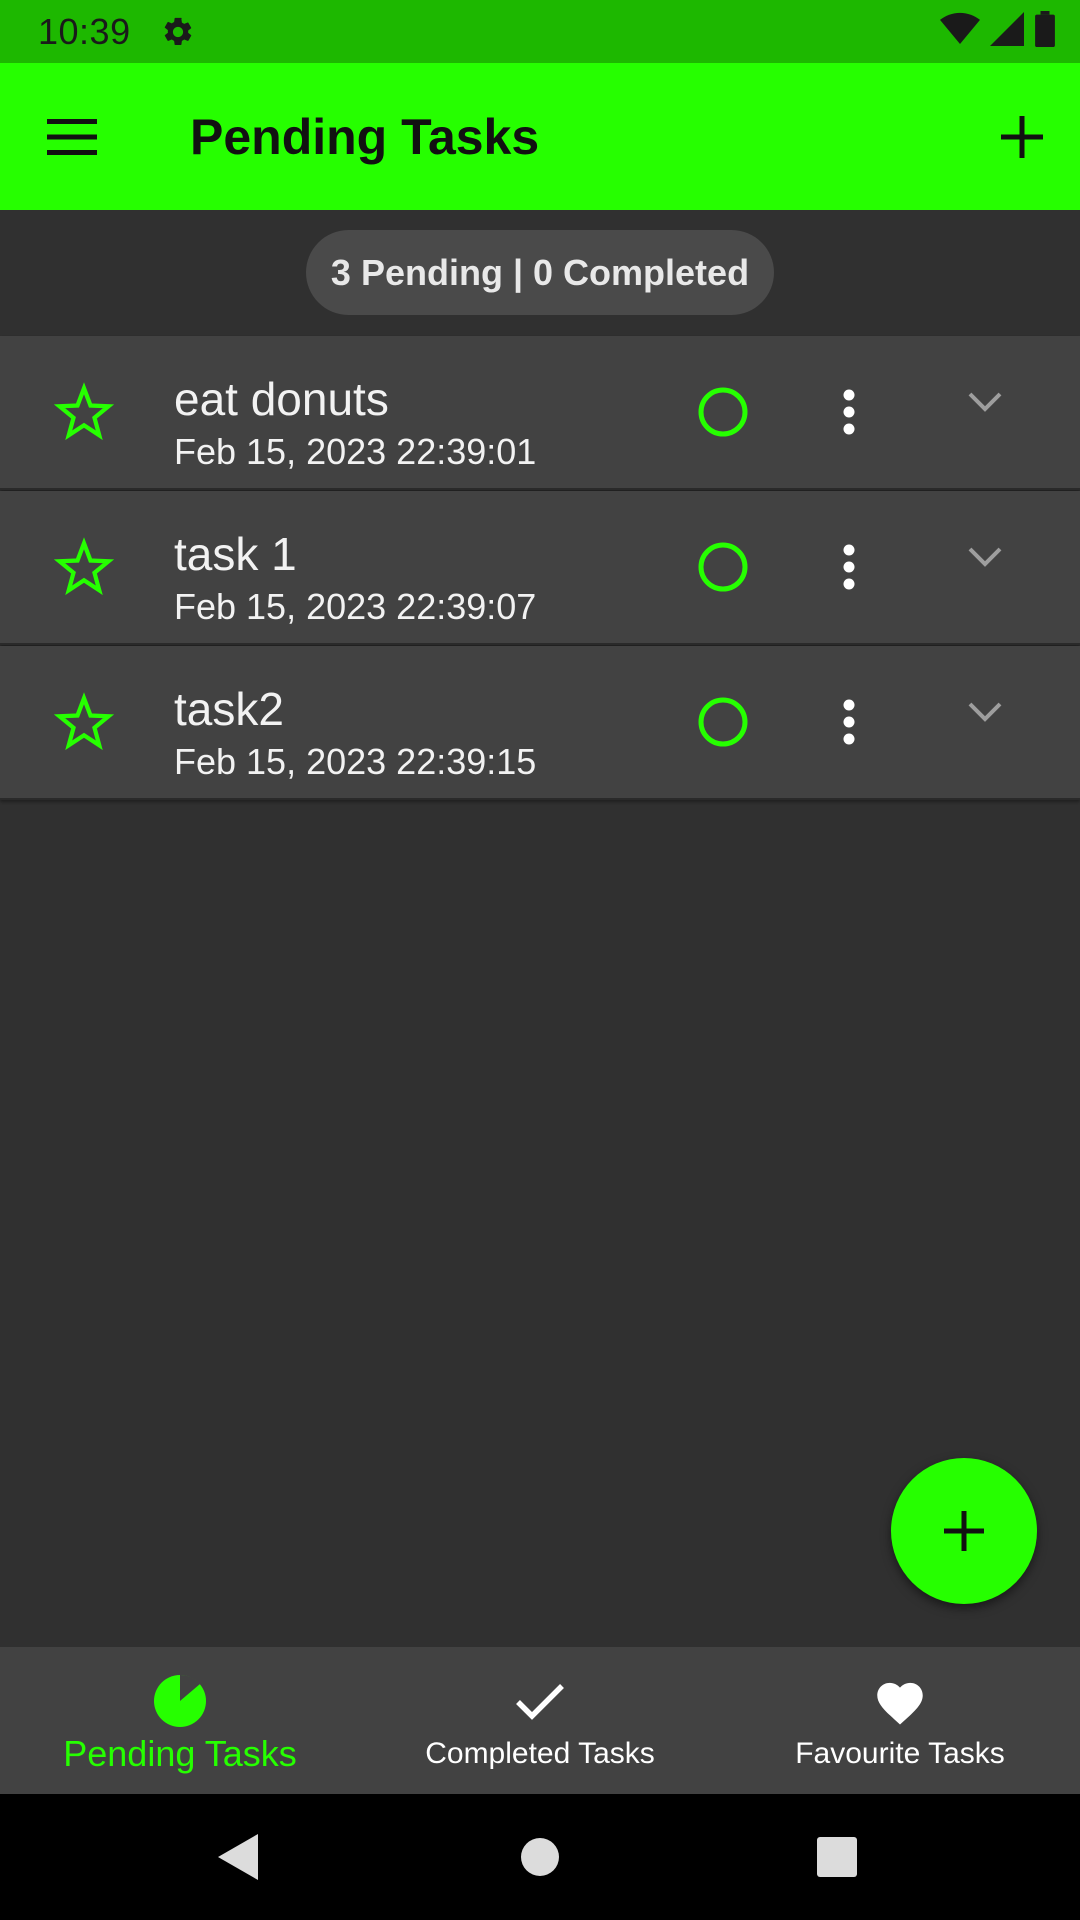 The image size is (1080, 1920). I want to click on task-date: Feb 15, 2023 22:39:01, so click(355, 451).